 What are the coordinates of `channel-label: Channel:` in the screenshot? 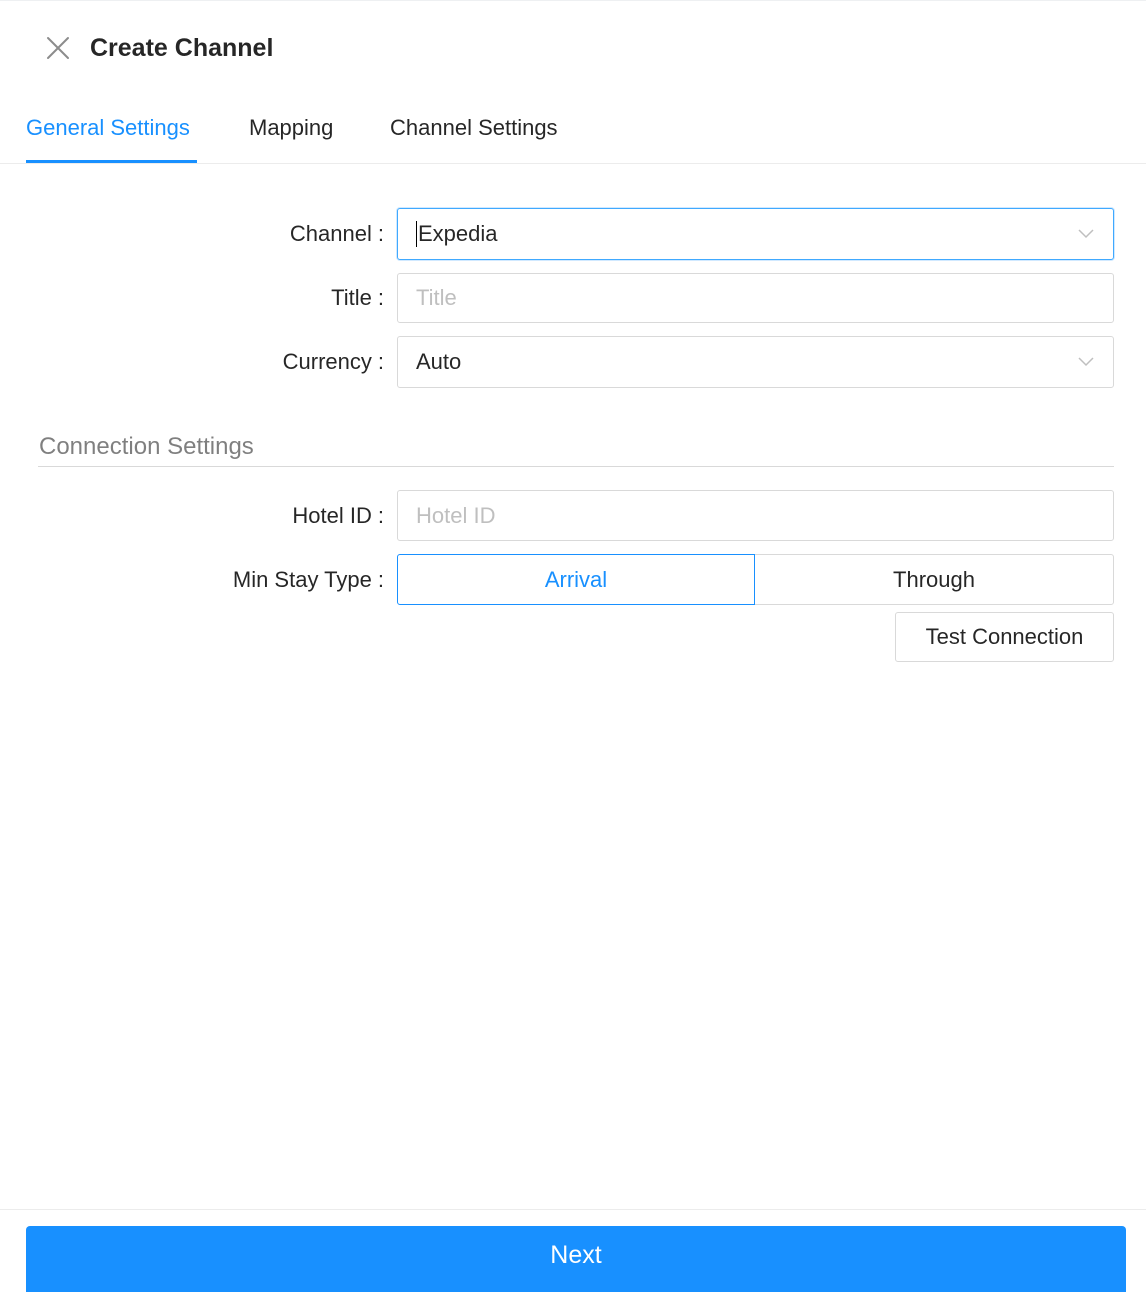 It's located at (337, 234).